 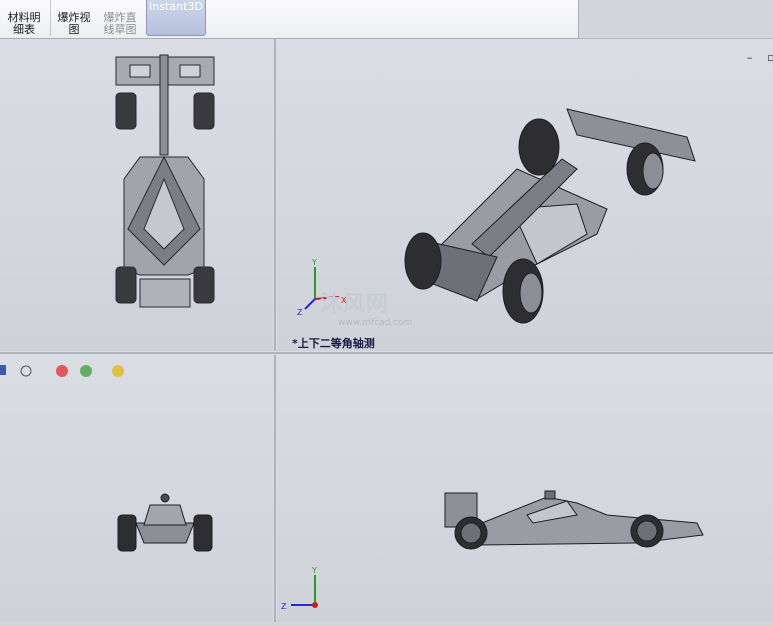 What do you see at coordinates (289, 19) in the screenshot?
I see `command-manager-toolbar: 材料明 细表 爆炸视 图 爆炸直 线草图 Instant3D` at bounding box center [289, 19].